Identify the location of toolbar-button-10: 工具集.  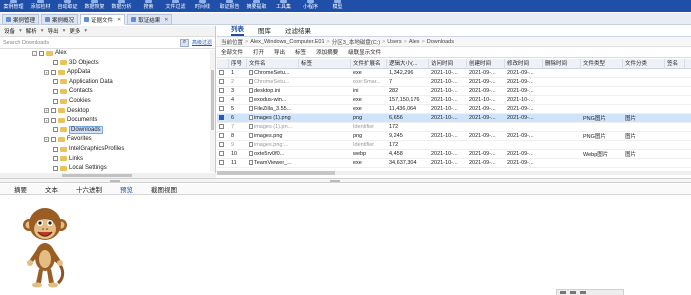
(283, 6).